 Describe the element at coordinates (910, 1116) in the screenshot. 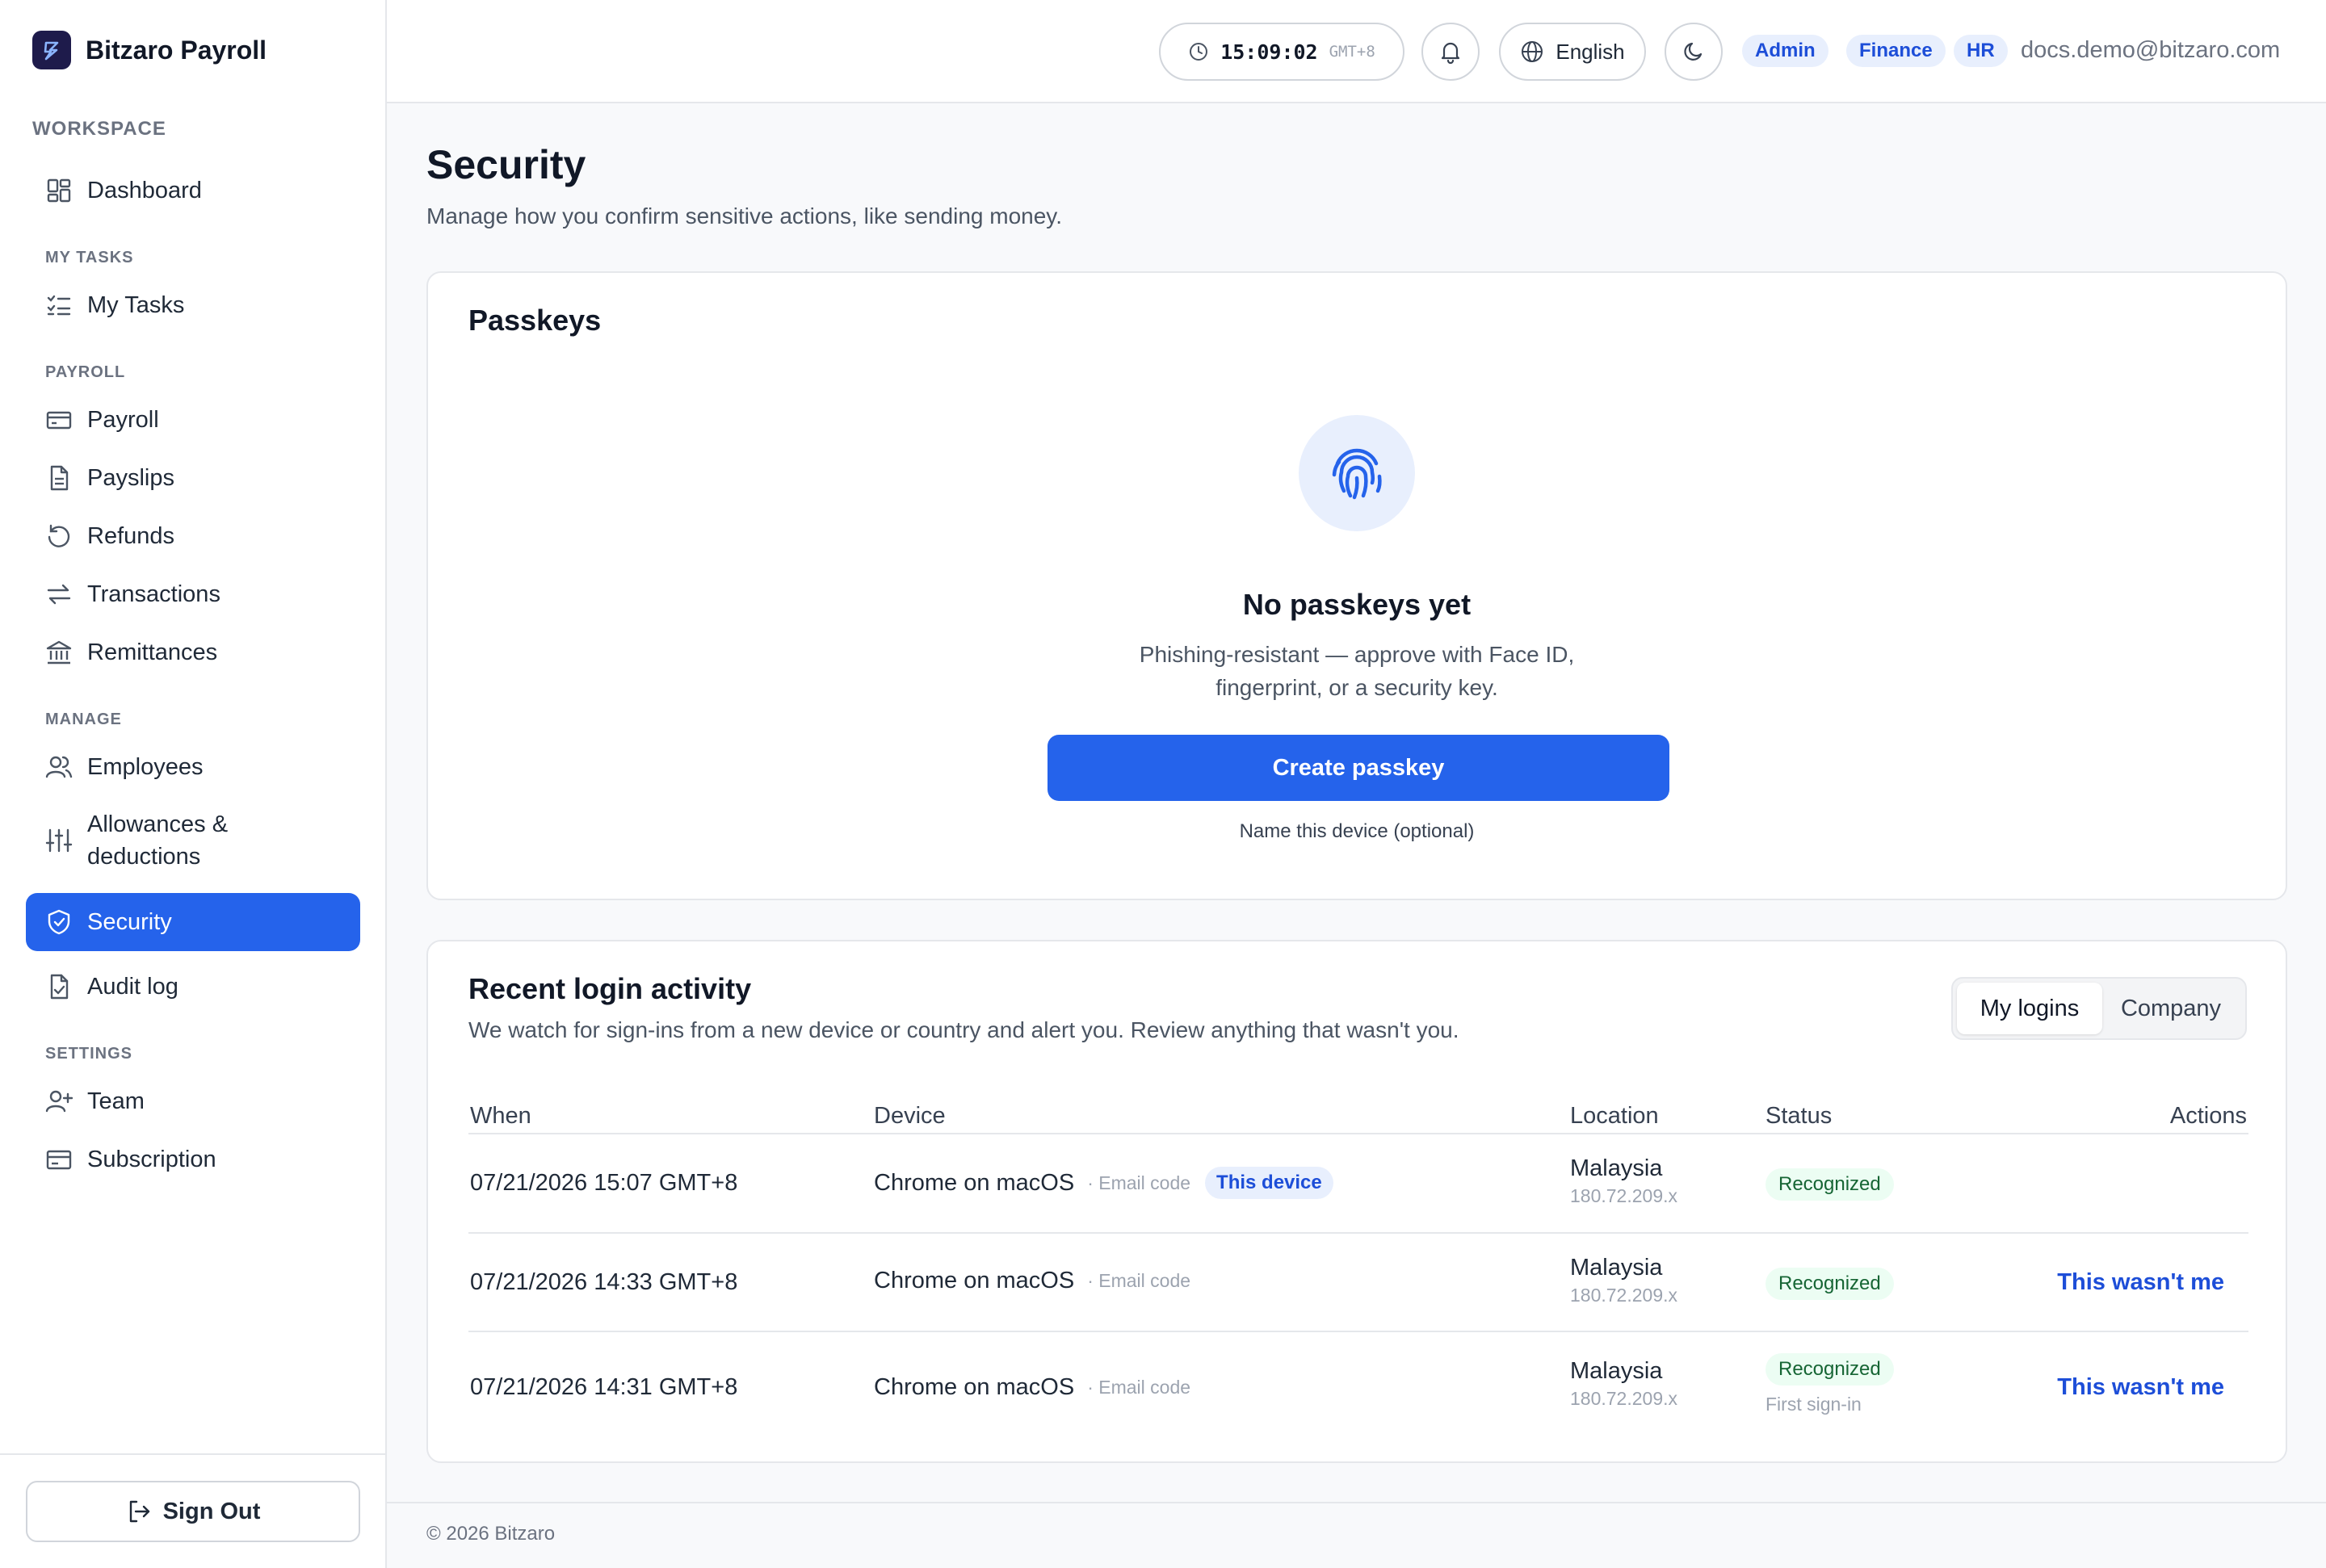

I see `column-header-device: Device` at that location.